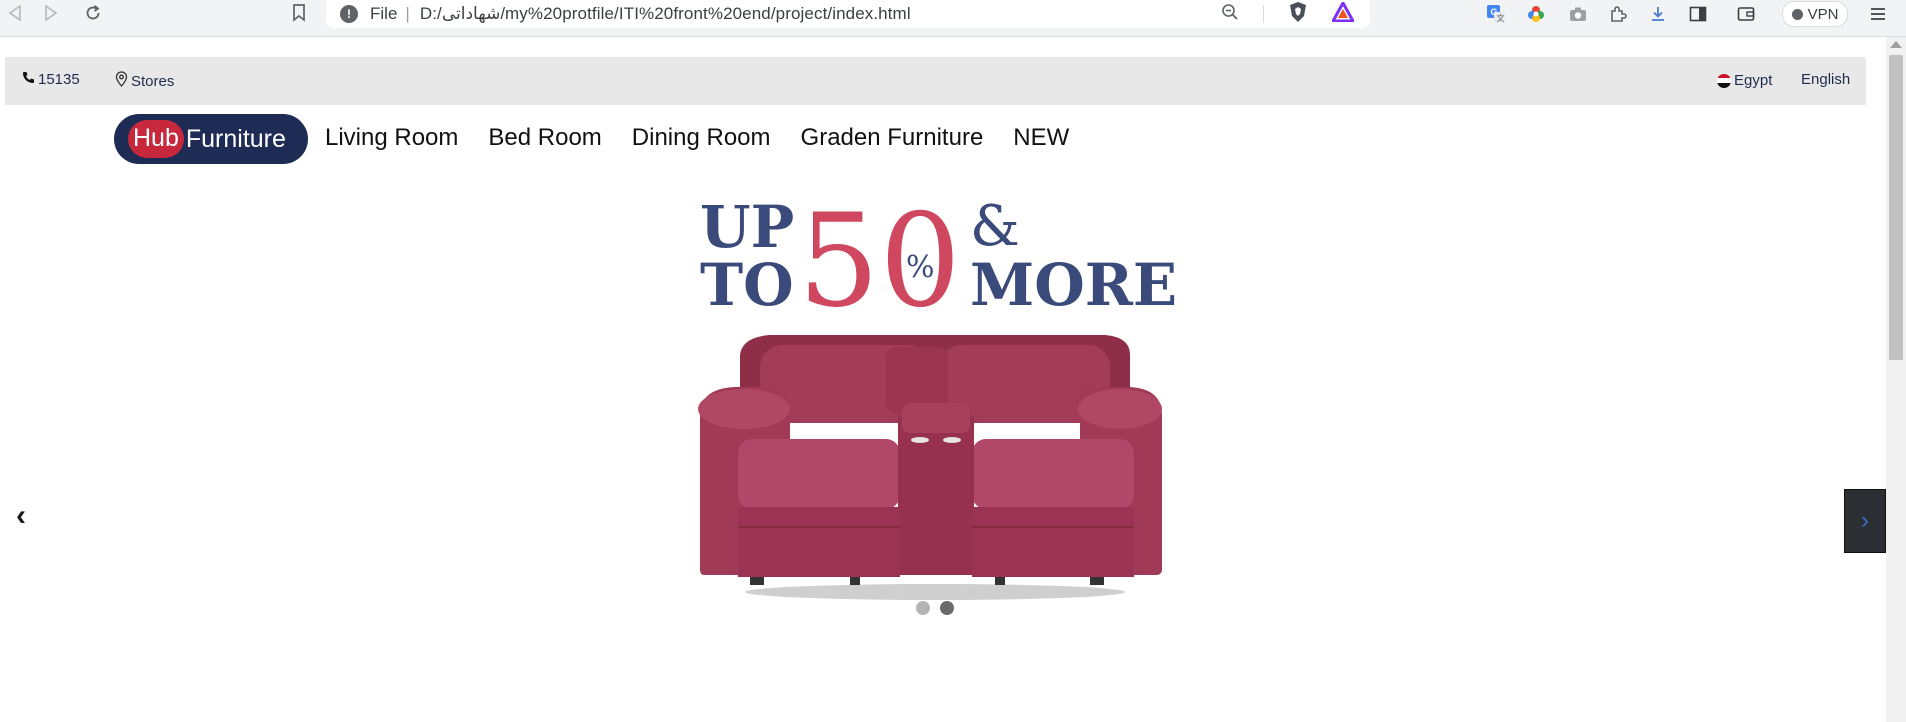 This screenshot has width=1906, height=722. I want to click on extensions-icon, so click(1618, 14).